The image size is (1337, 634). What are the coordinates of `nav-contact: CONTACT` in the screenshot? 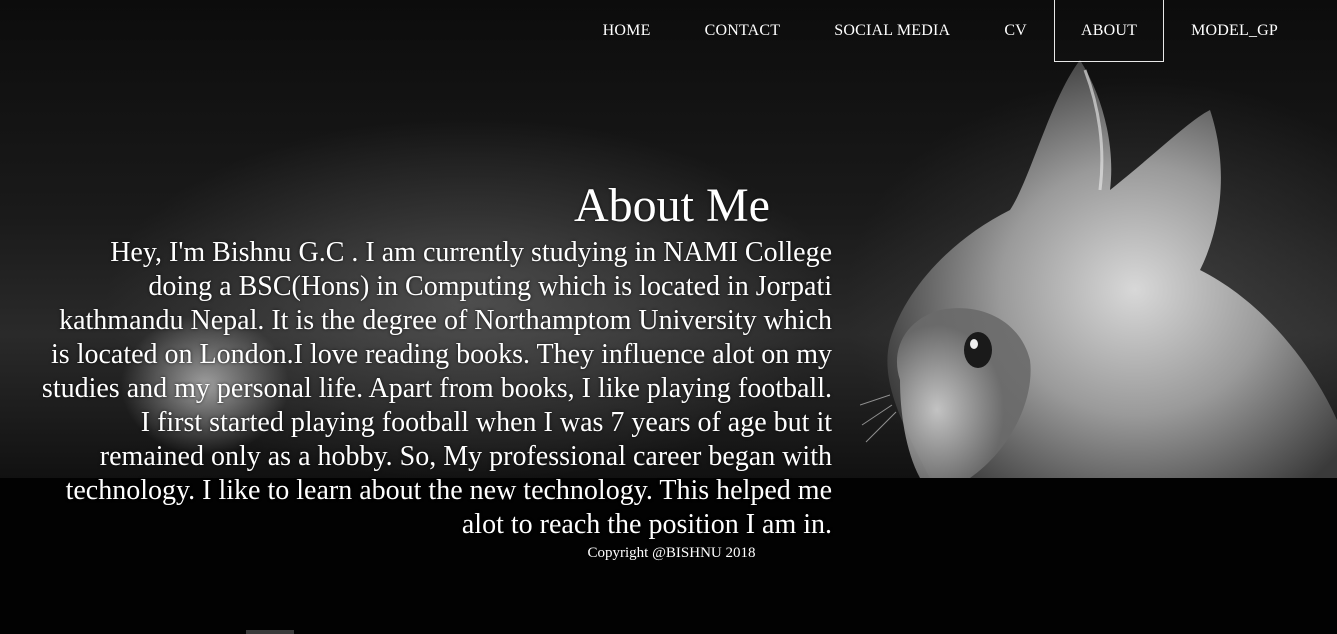 It's located at (743, 31).